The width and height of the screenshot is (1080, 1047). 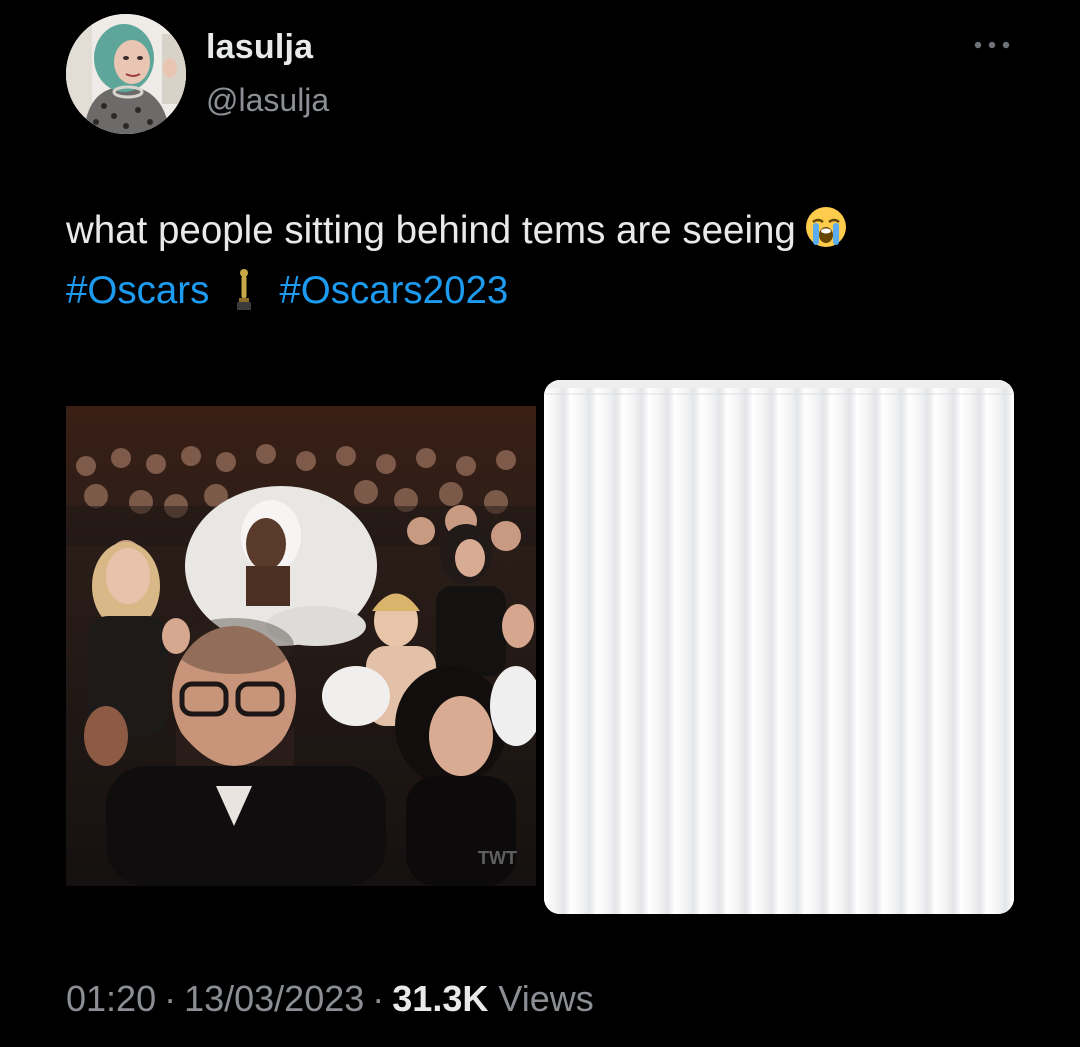 I want to click on tweet-time: 01:20, so click(x=111, y=998).